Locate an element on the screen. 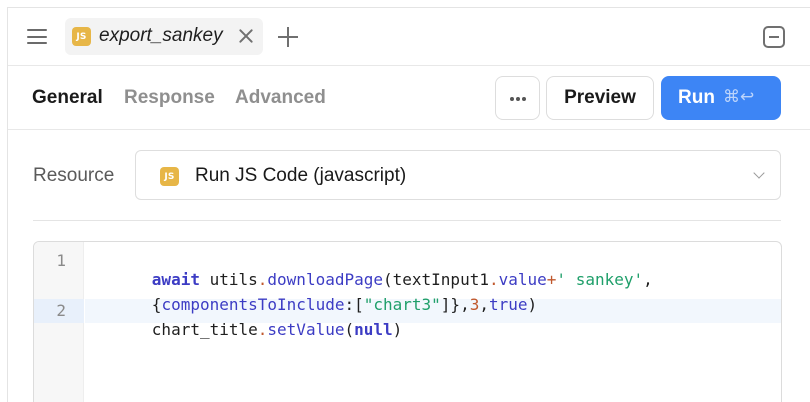 The width and height of the screenshot is (810, 402). keyboard-shortcut-icon: ⌘↩ is located at coordinates (739, 97).